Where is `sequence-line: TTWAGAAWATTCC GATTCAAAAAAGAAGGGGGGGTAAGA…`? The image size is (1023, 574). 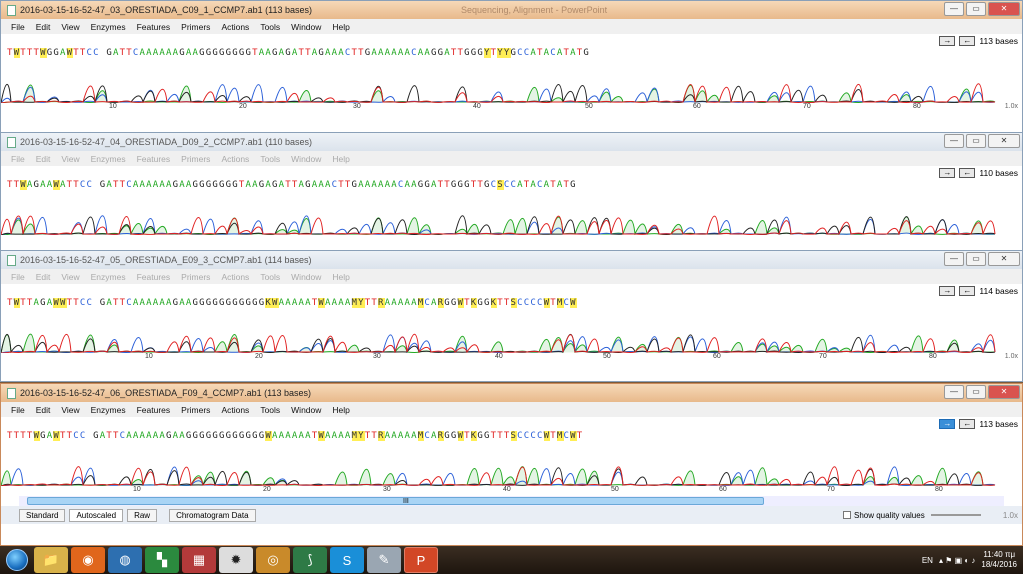 sequence-line: TTWAGAAWATTCC GATTCAAAAAAGAAGGGGGGGTAAGA… is located at coordinates (511, 186).